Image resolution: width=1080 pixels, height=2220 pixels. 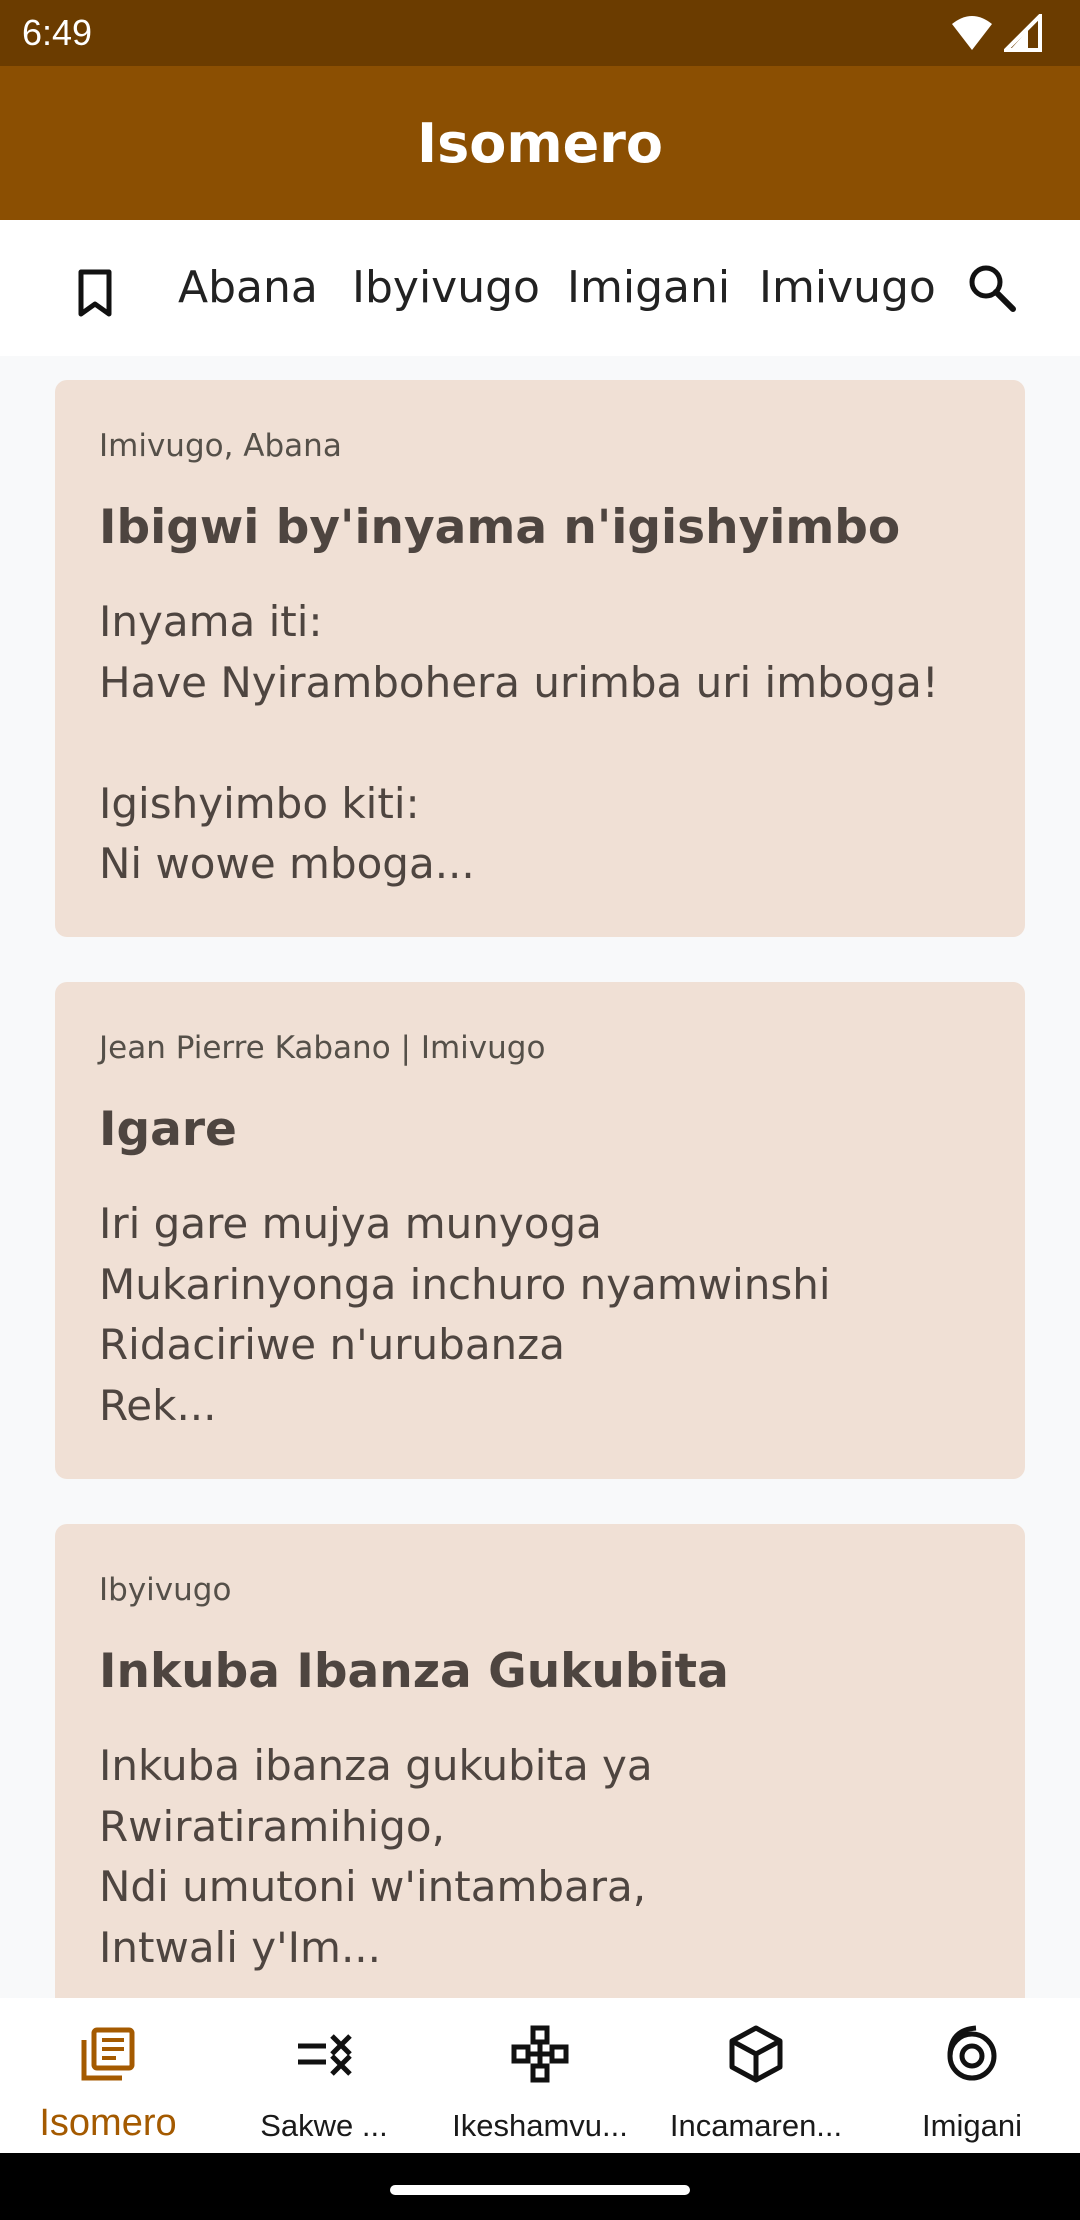 What do you see at coordinates (95, 293) in the screenshot?
I see `bookmark-icon` at bounding box center [95, 293].